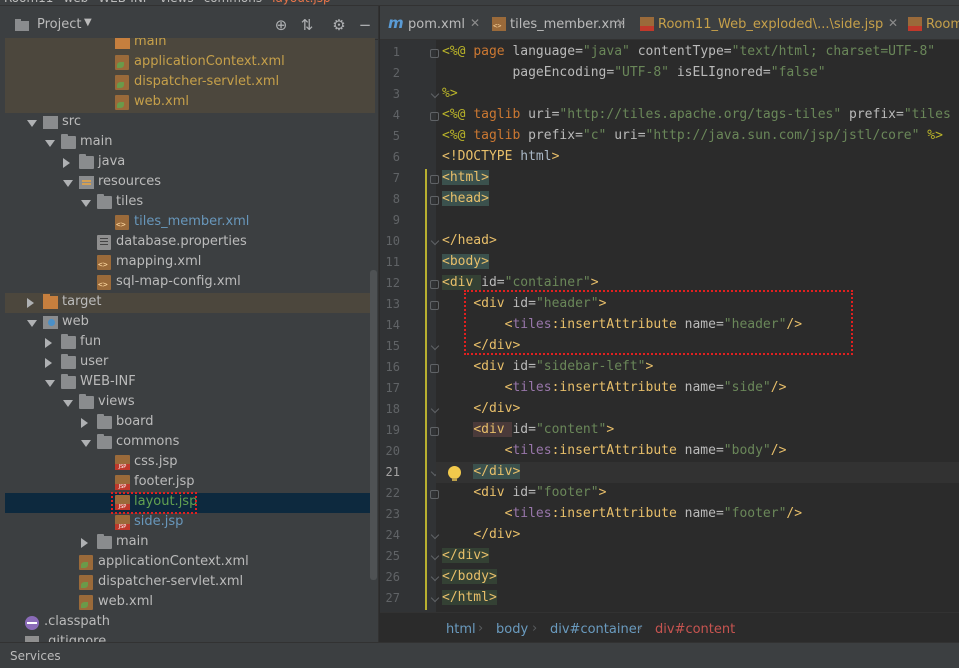  What do you see at coordinates (190, 463) in the screenshot?
I see `tree-item: css.jsp` at bounding box center [190, 463].